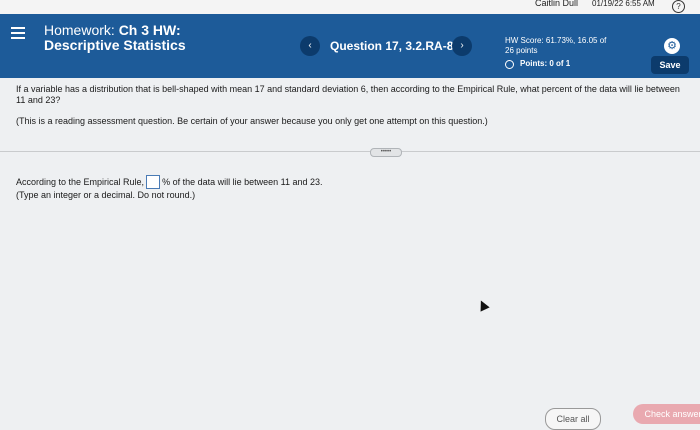 The image size is (700, 430). What do you see at coordinates (350, 7) in the screenshot?
I see `top-strip: Caitlin Dull 01/19/22 6:55 AM ?` at bounding box center [350, 7].